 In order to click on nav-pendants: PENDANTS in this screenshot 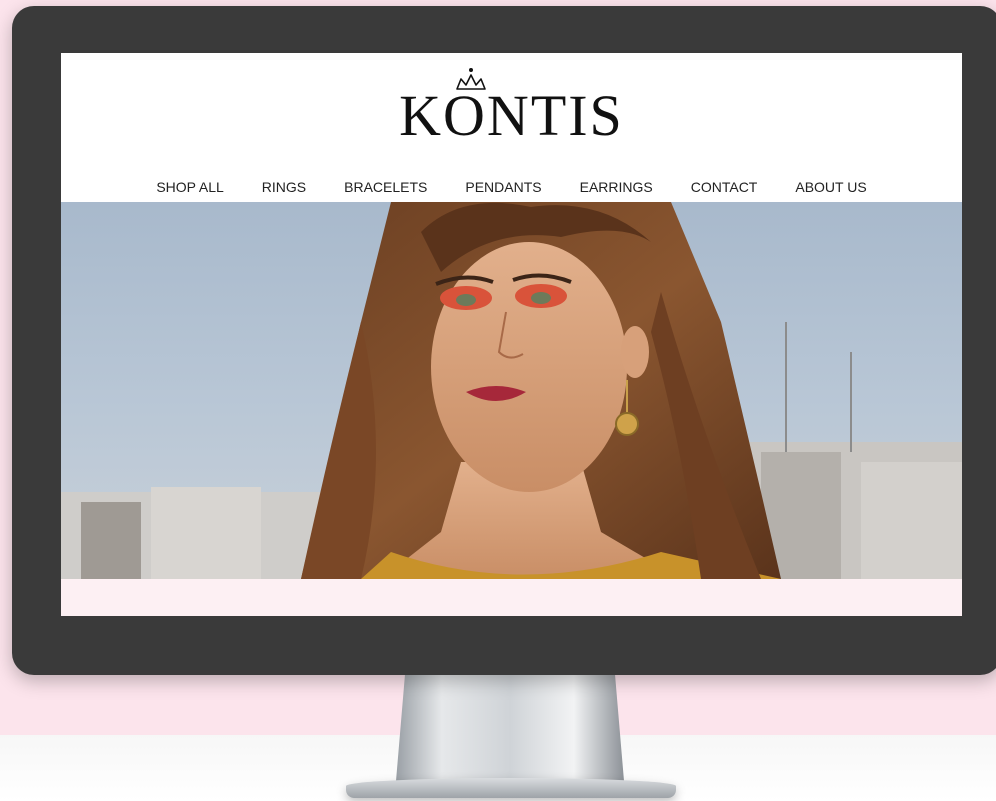, I will do `click(503, 188)`.